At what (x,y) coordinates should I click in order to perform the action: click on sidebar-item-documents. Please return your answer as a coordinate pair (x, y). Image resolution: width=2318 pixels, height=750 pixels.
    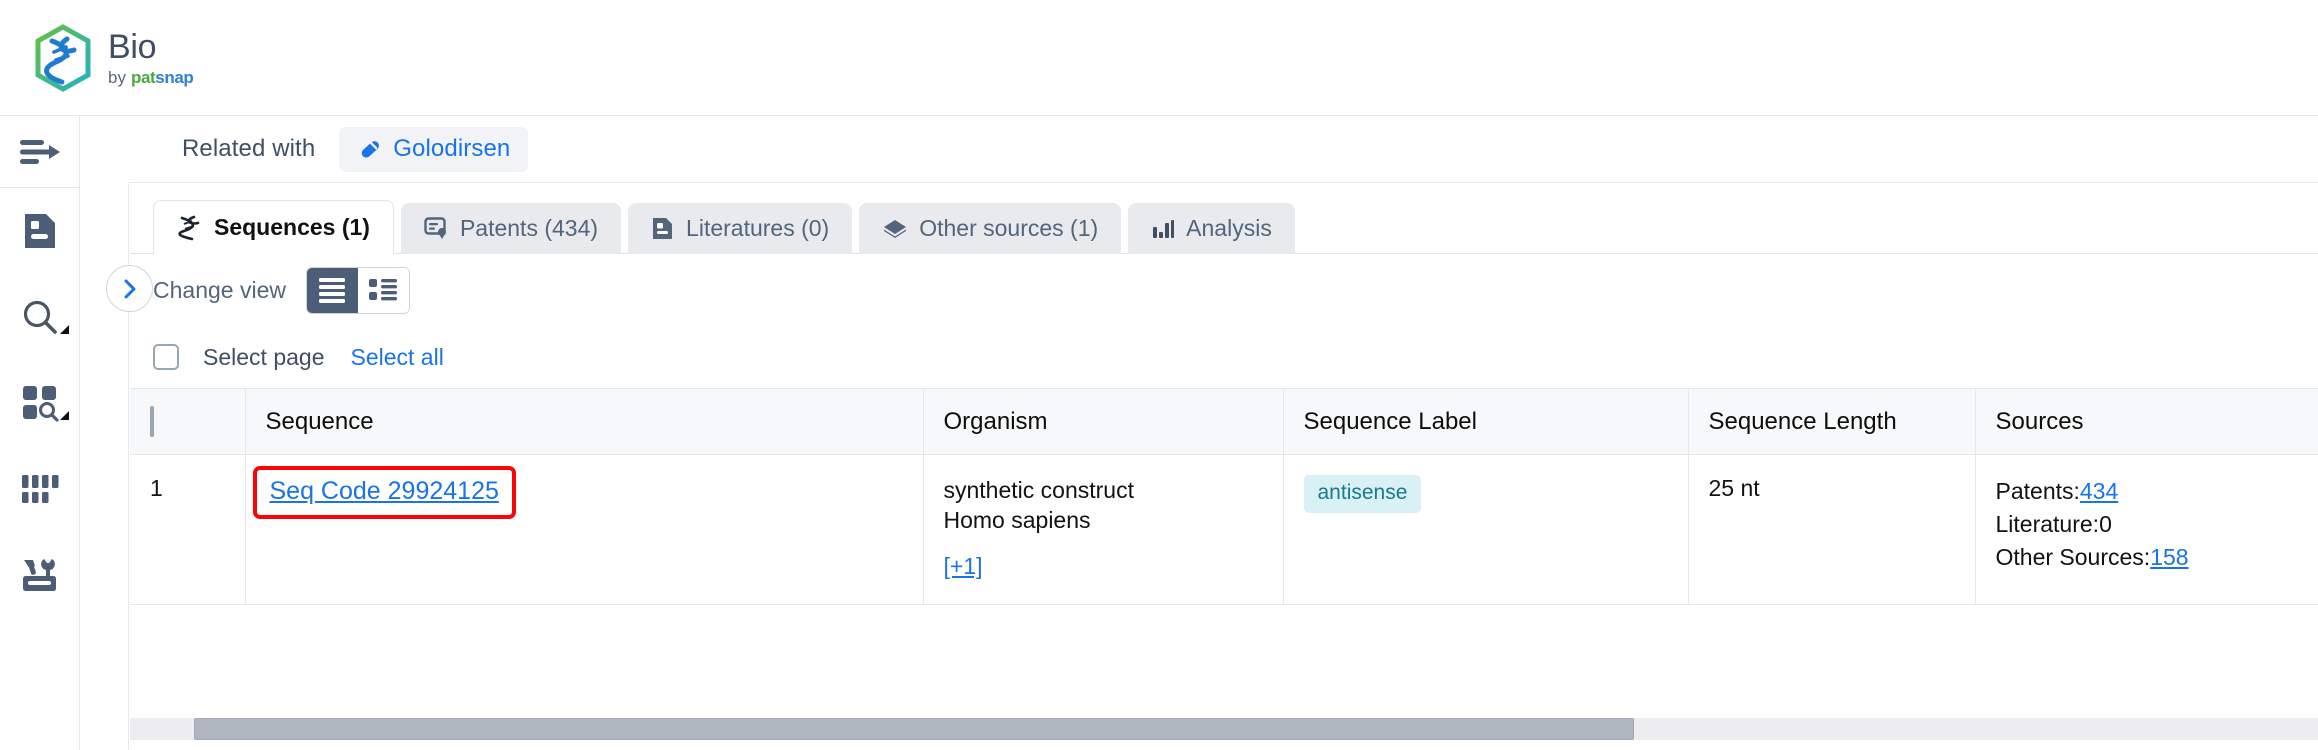
    Looking at the image, I should click on (39, 231).